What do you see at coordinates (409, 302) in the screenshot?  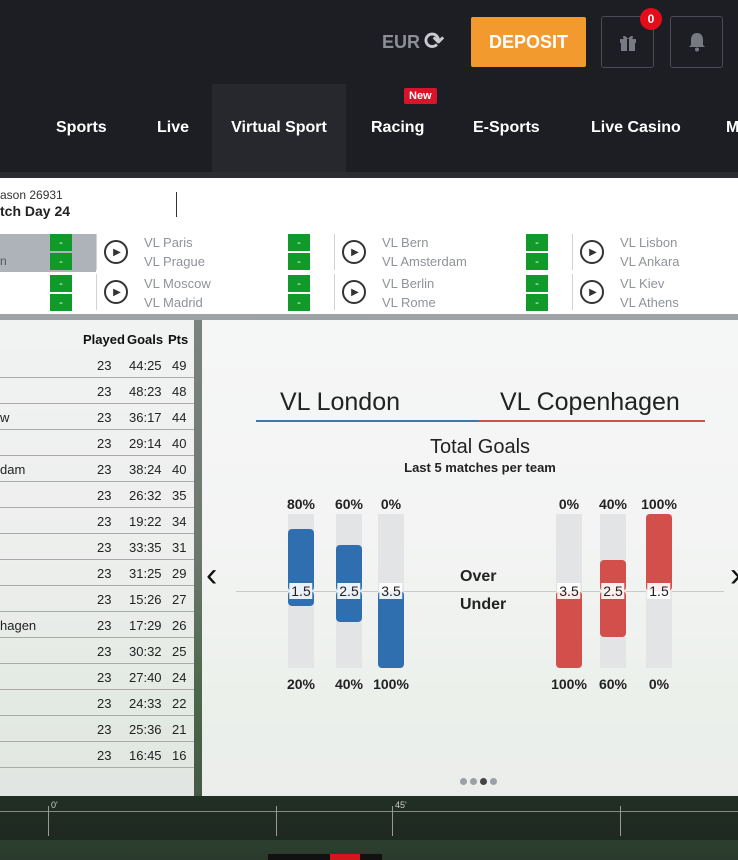 I see `away-team-name: VL Rome` at bounding box center [409, 302].